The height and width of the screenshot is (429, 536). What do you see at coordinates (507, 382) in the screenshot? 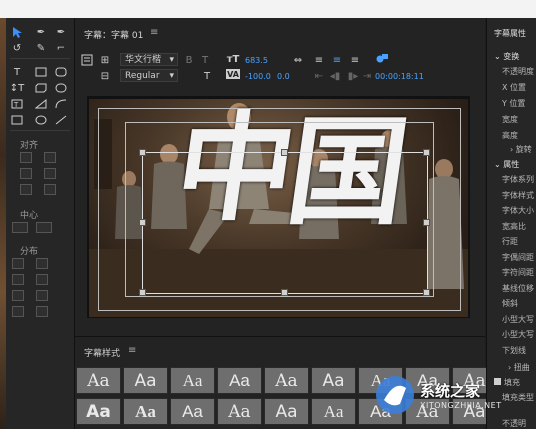
I see `fill-row: 填充` at bounding box center [507, 382].